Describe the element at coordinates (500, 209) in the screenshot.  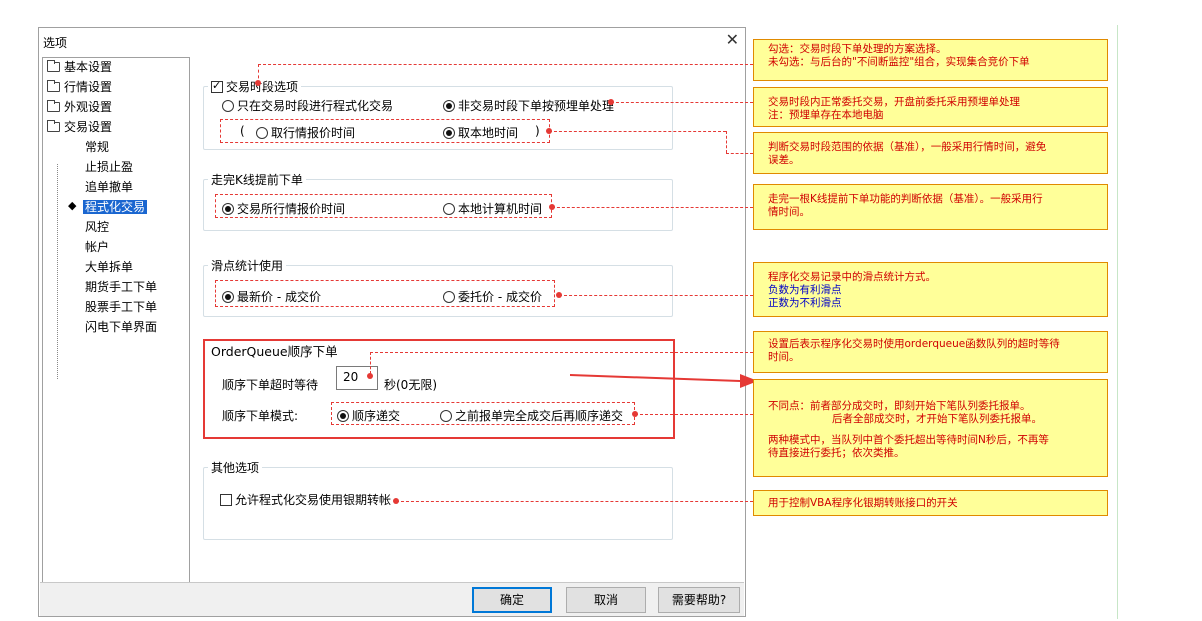
I see `radio-label: 本地计算机时间` at that location.